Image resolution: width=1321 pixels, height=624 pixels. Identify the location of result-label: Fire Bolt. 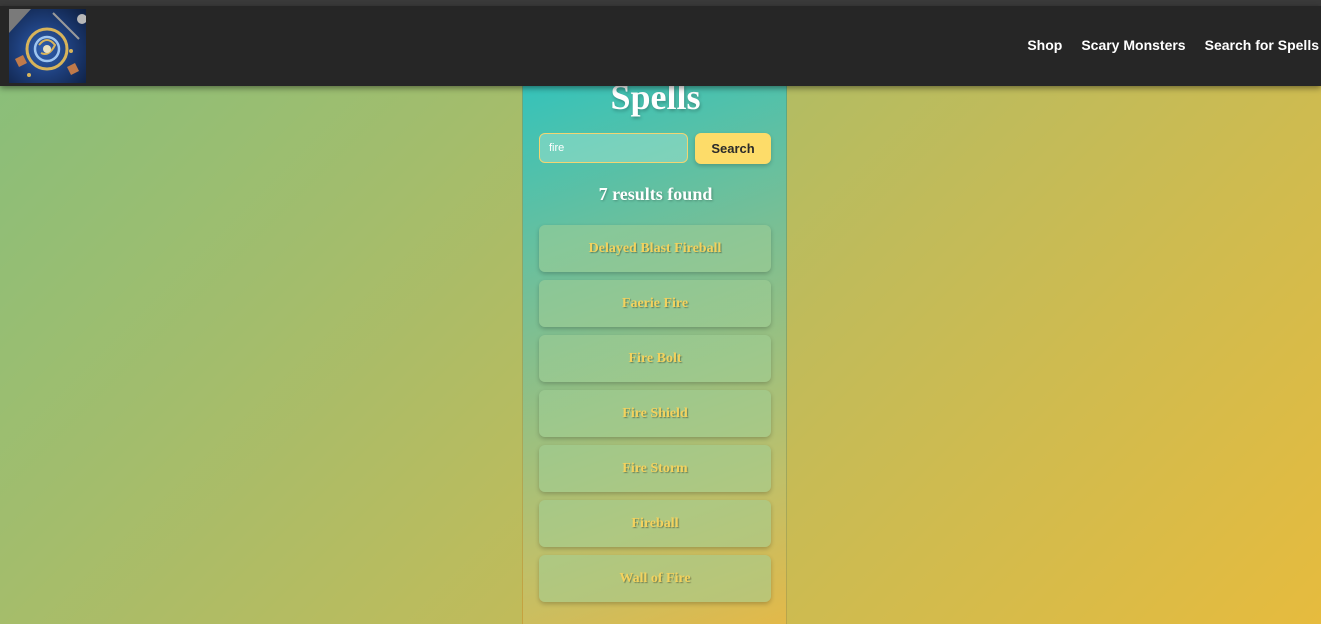
(655, 358).